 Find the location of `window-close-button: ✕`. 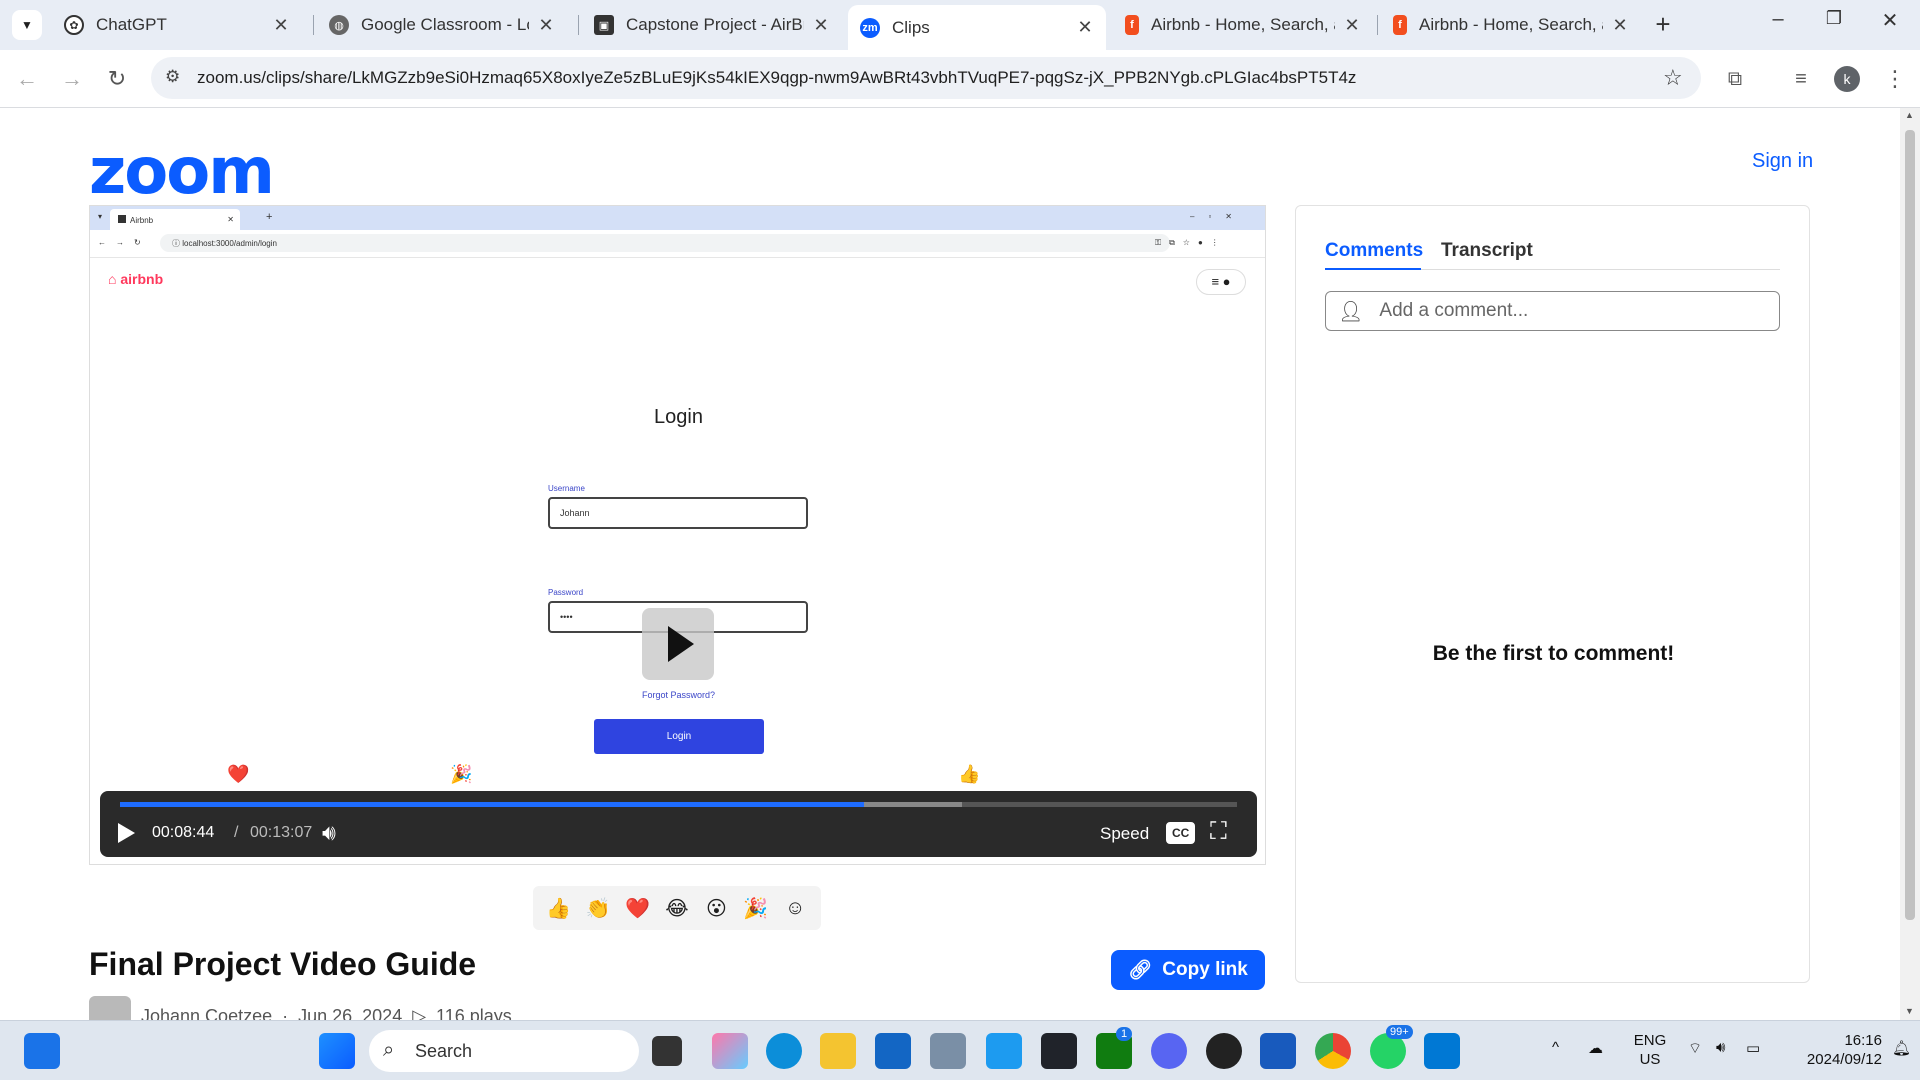

window-close-button: ✕ is located at coordinates (1890, 24).